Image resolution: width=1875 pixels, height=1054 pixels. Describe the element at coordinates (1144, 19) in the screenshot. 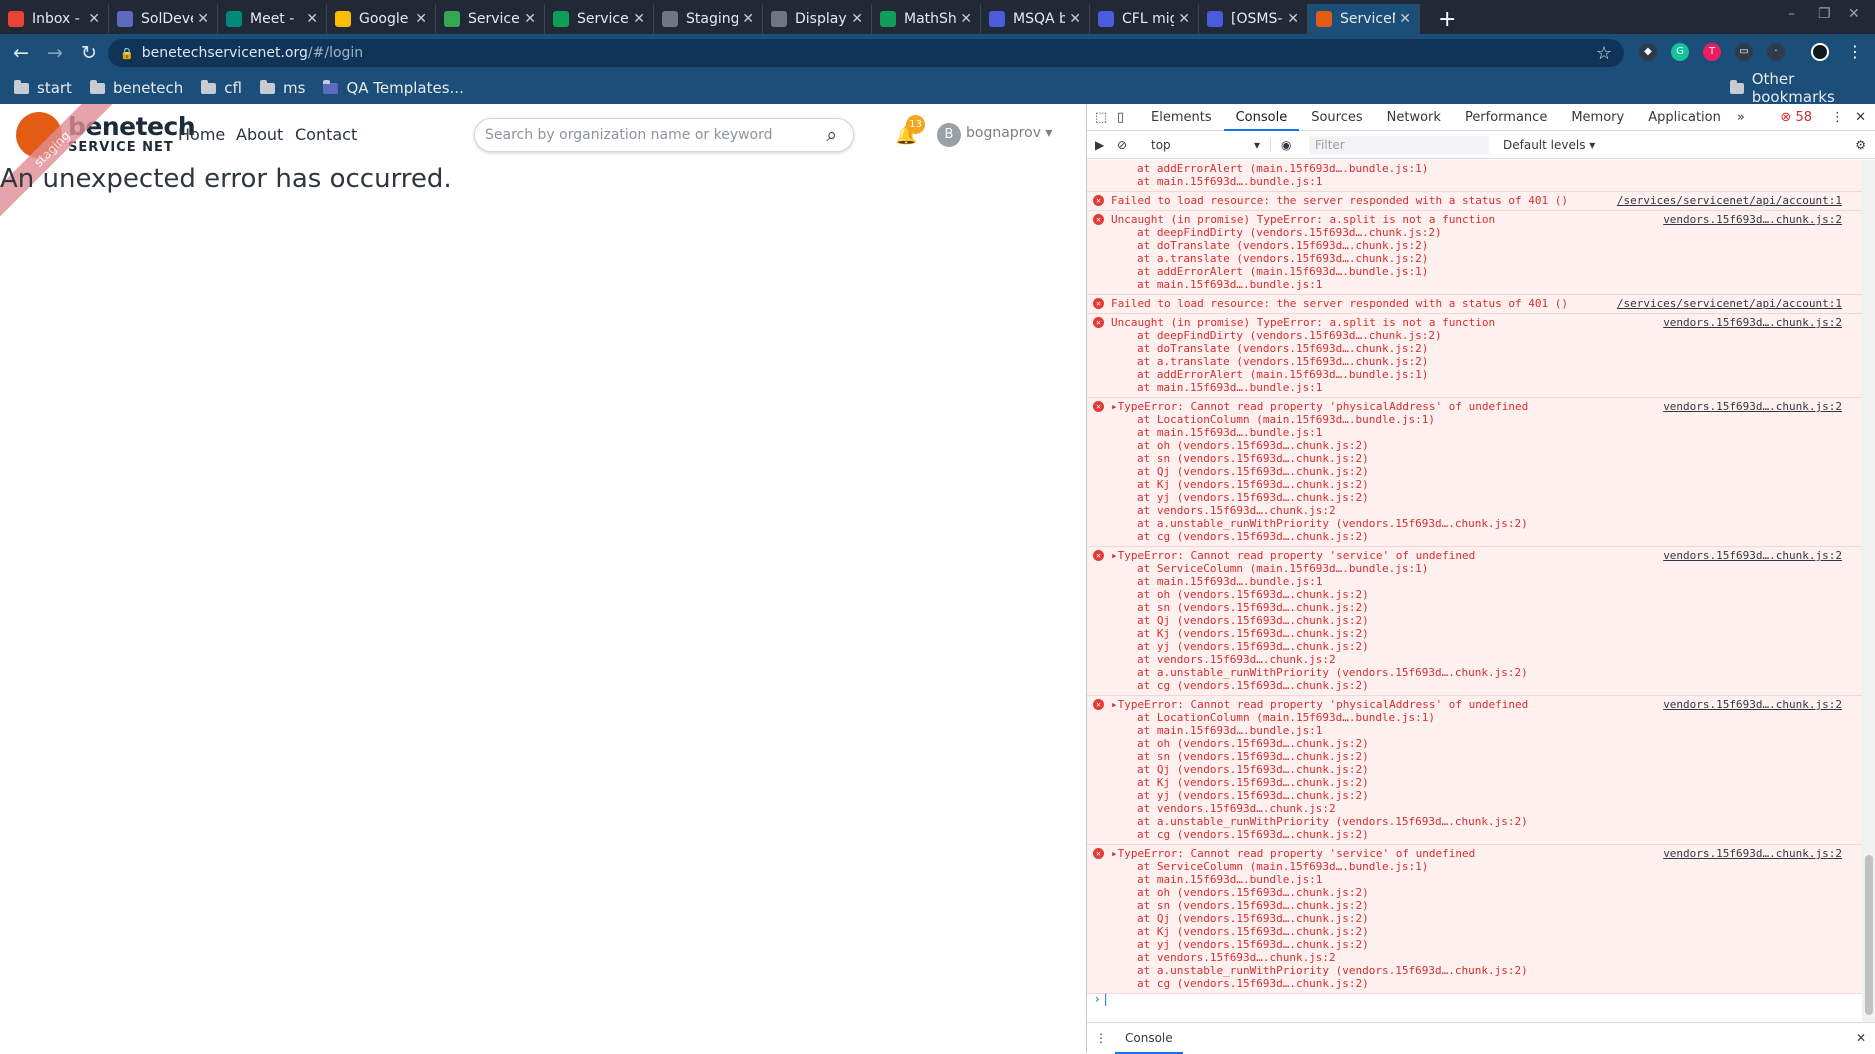

I see `browser-tab: CFL migra✕` at that location.